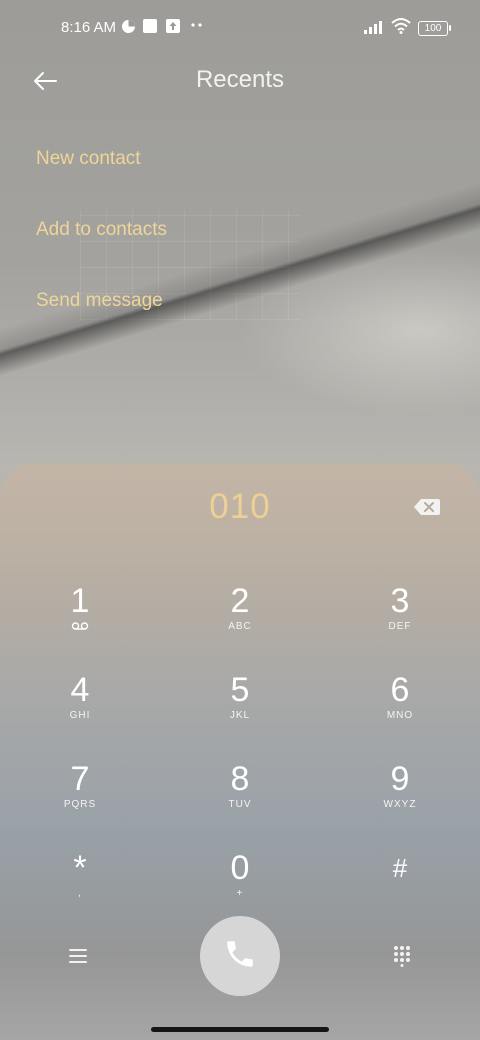 Image resolution: width=480 pixels, height=1040 pixels. What do you see at coordinates (240, 1029) in the screenshot?
I see `home-indicator` at bounding box center [240, 1029].